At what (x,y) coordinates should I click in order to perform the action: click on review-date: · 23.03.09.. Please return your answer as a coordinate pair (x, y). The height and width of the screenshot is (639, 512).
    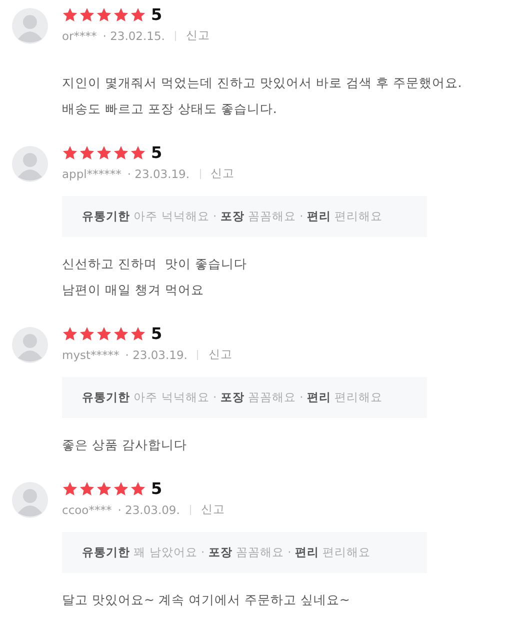
    Looking at the image, I should click on (149, 509).